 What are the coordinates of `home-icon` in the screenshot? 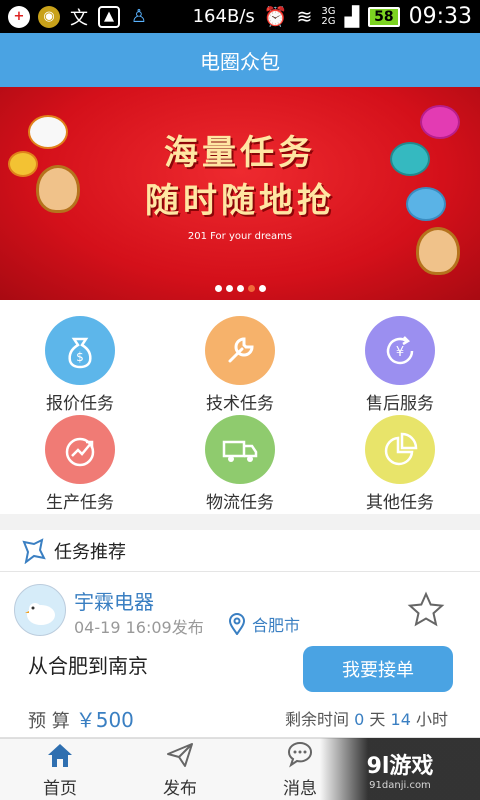 It's located at (60, 755).